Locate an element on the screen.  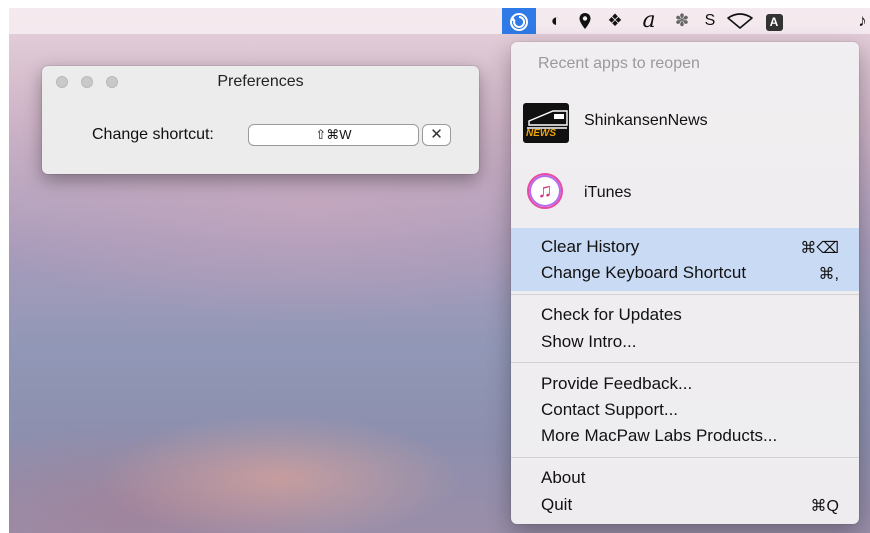
wifi-shape is located at coordinates (740, 21).